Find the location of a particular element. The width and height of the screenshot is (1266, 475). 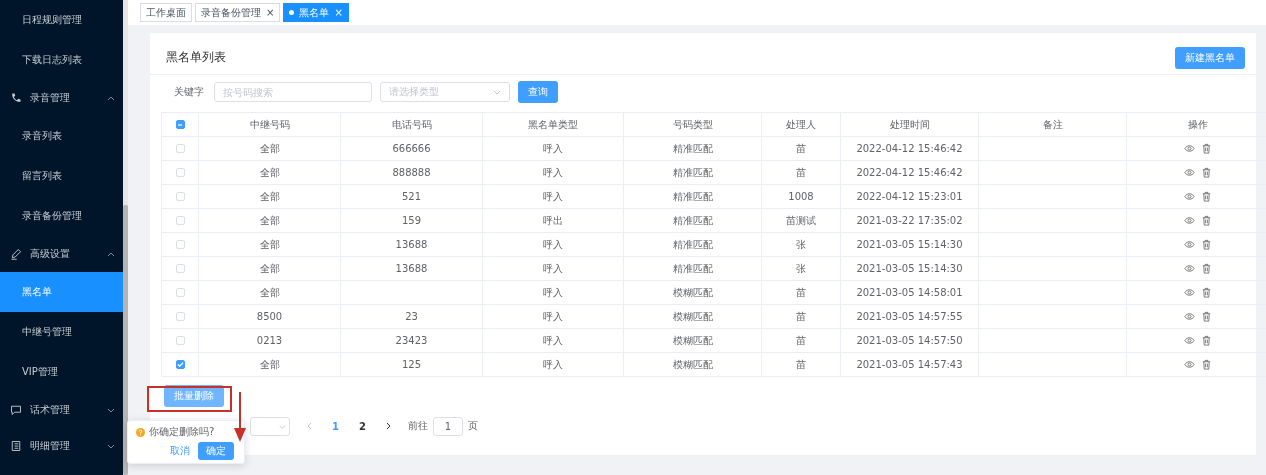

column-header: 黑名单类型 is located at coordinates (553, 125).